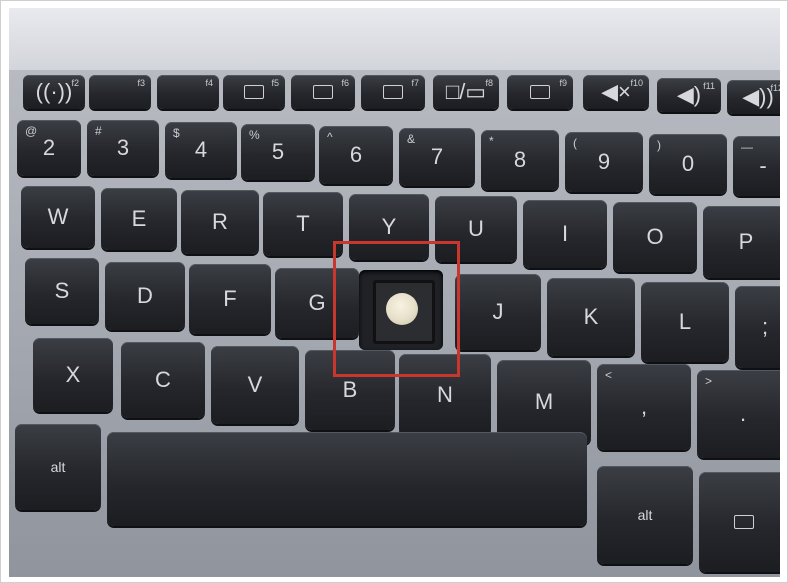 Image resolution: width=788 pixels, height=583 pixels. Describe the element at coordinates (394, 43) in the screenshot. I see `laptop-bezel` at that location.